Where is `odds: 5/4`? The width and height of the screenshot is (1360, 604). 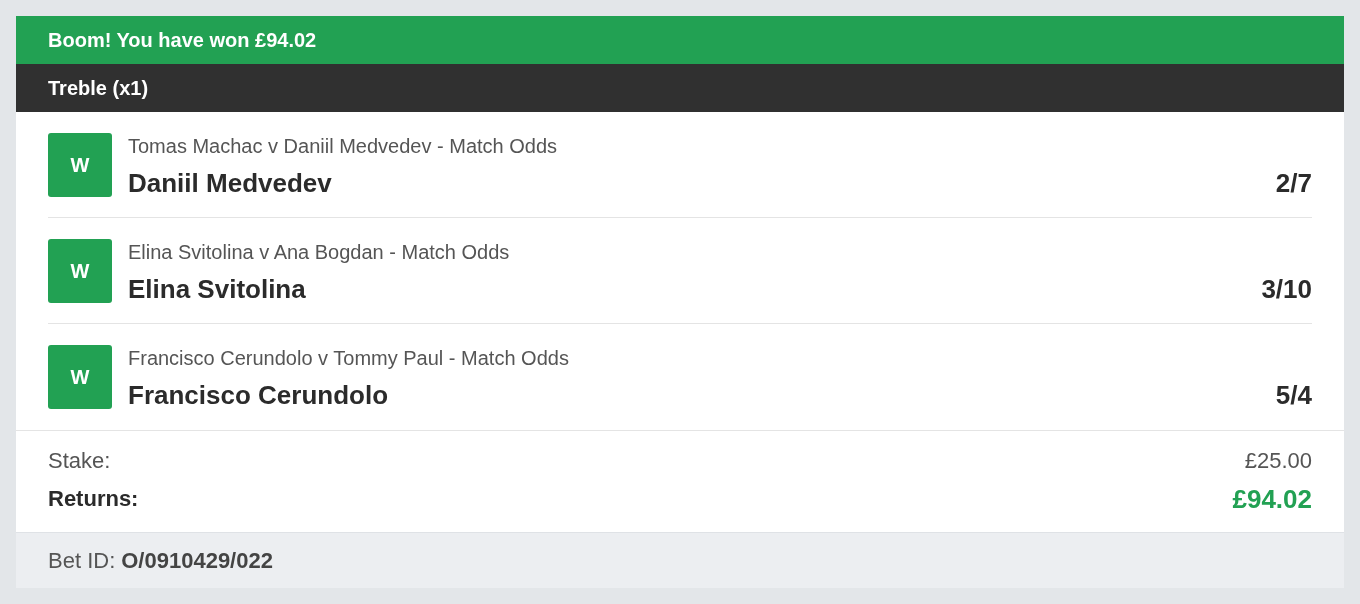 odds: 5/4 is located at coordinates (1293, 395).